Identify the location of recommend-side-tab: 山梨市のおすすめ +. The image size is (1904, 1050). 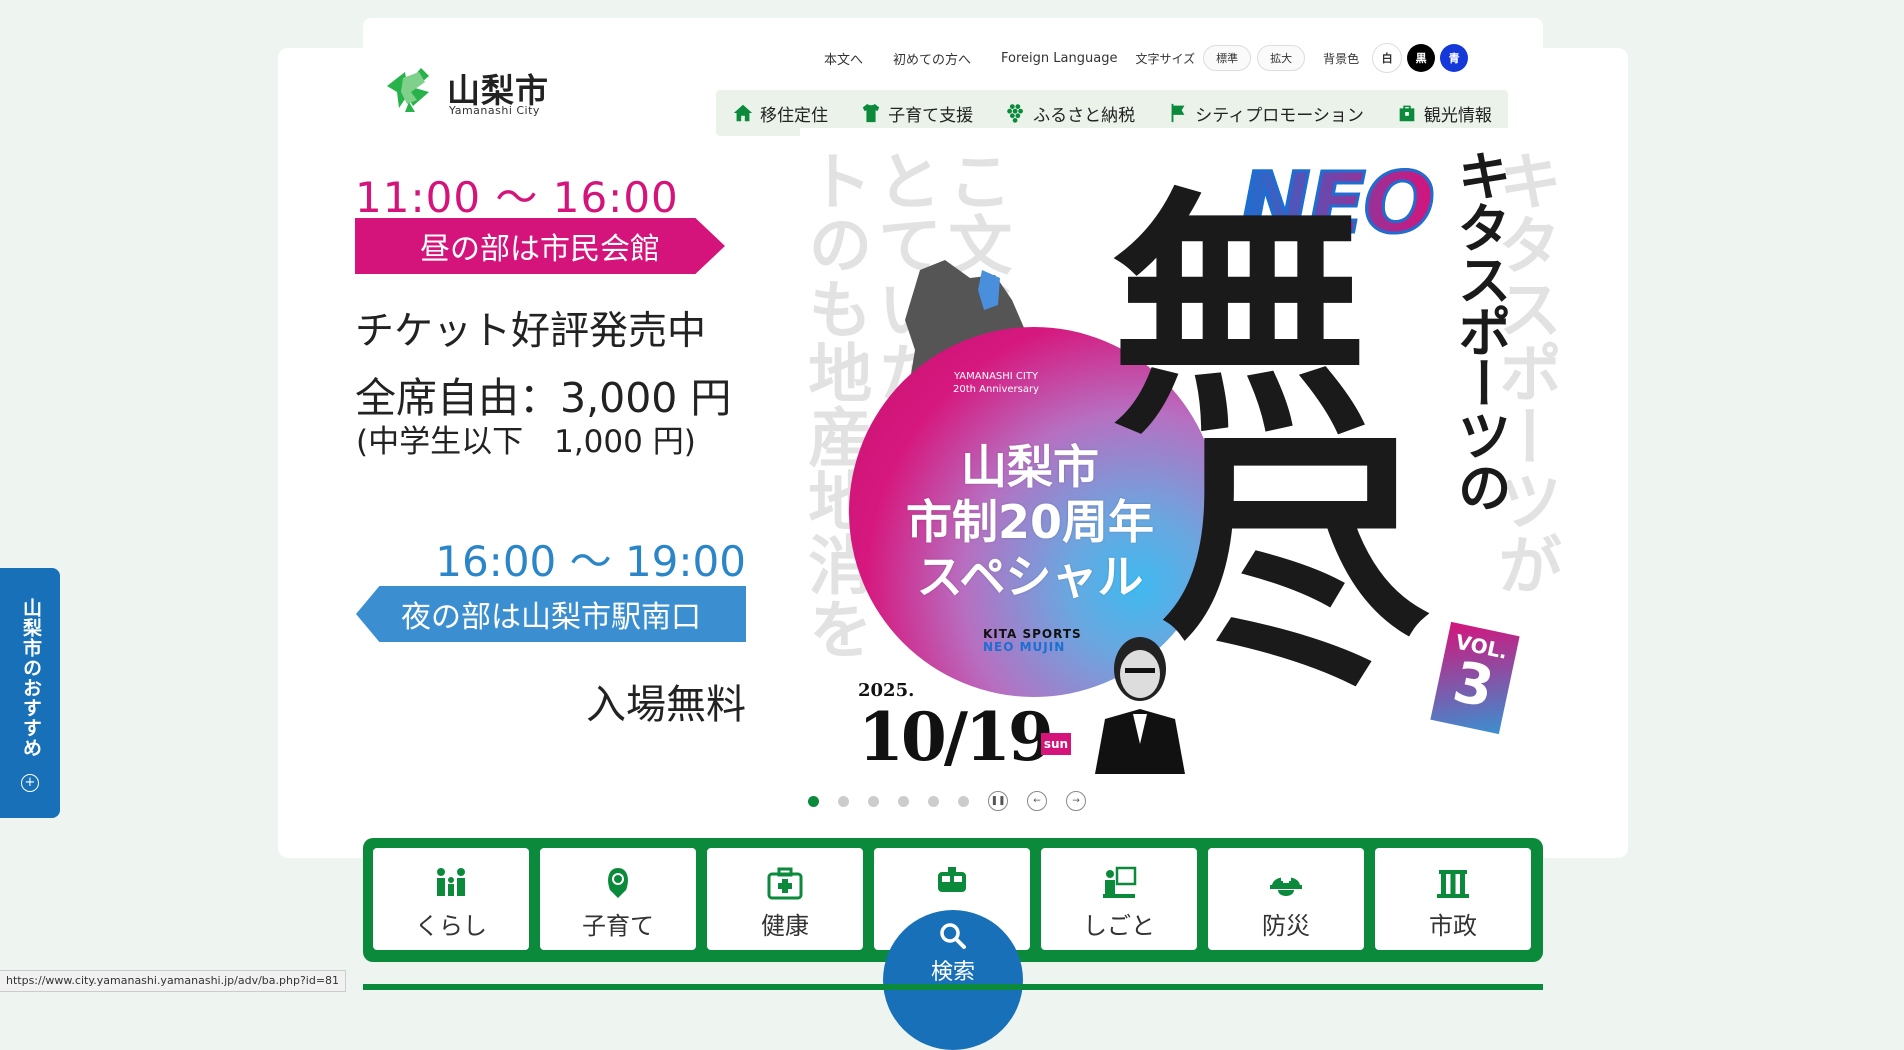
(30, 693).